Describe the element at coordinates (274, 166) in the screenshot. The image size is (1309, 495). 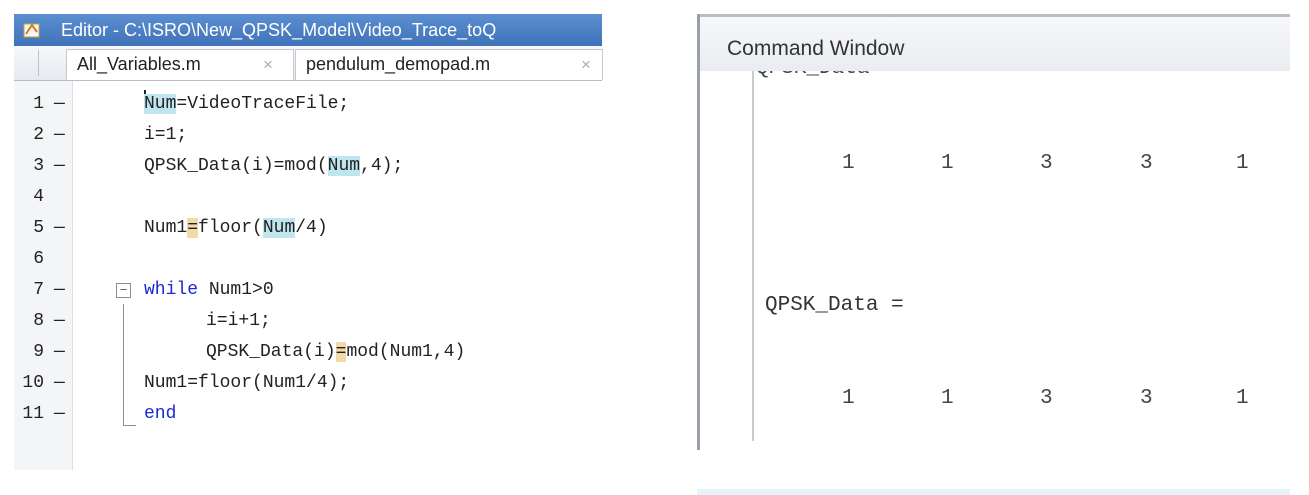
I see `code-text: QPSK_Data(i)=mod(Num,4);` at that location.